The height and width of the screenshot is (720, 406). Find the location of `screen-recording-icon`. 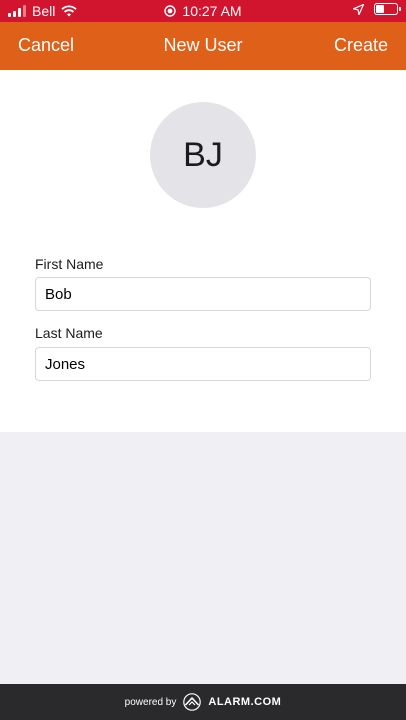

screen-recording-icon is located at coordinates (170, 11).